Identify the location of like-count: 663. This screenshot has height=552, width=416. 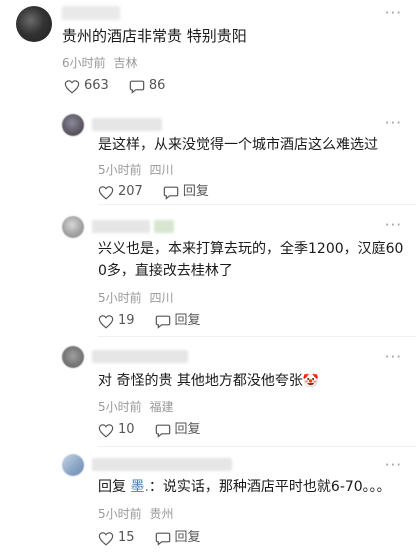
(96, 85).